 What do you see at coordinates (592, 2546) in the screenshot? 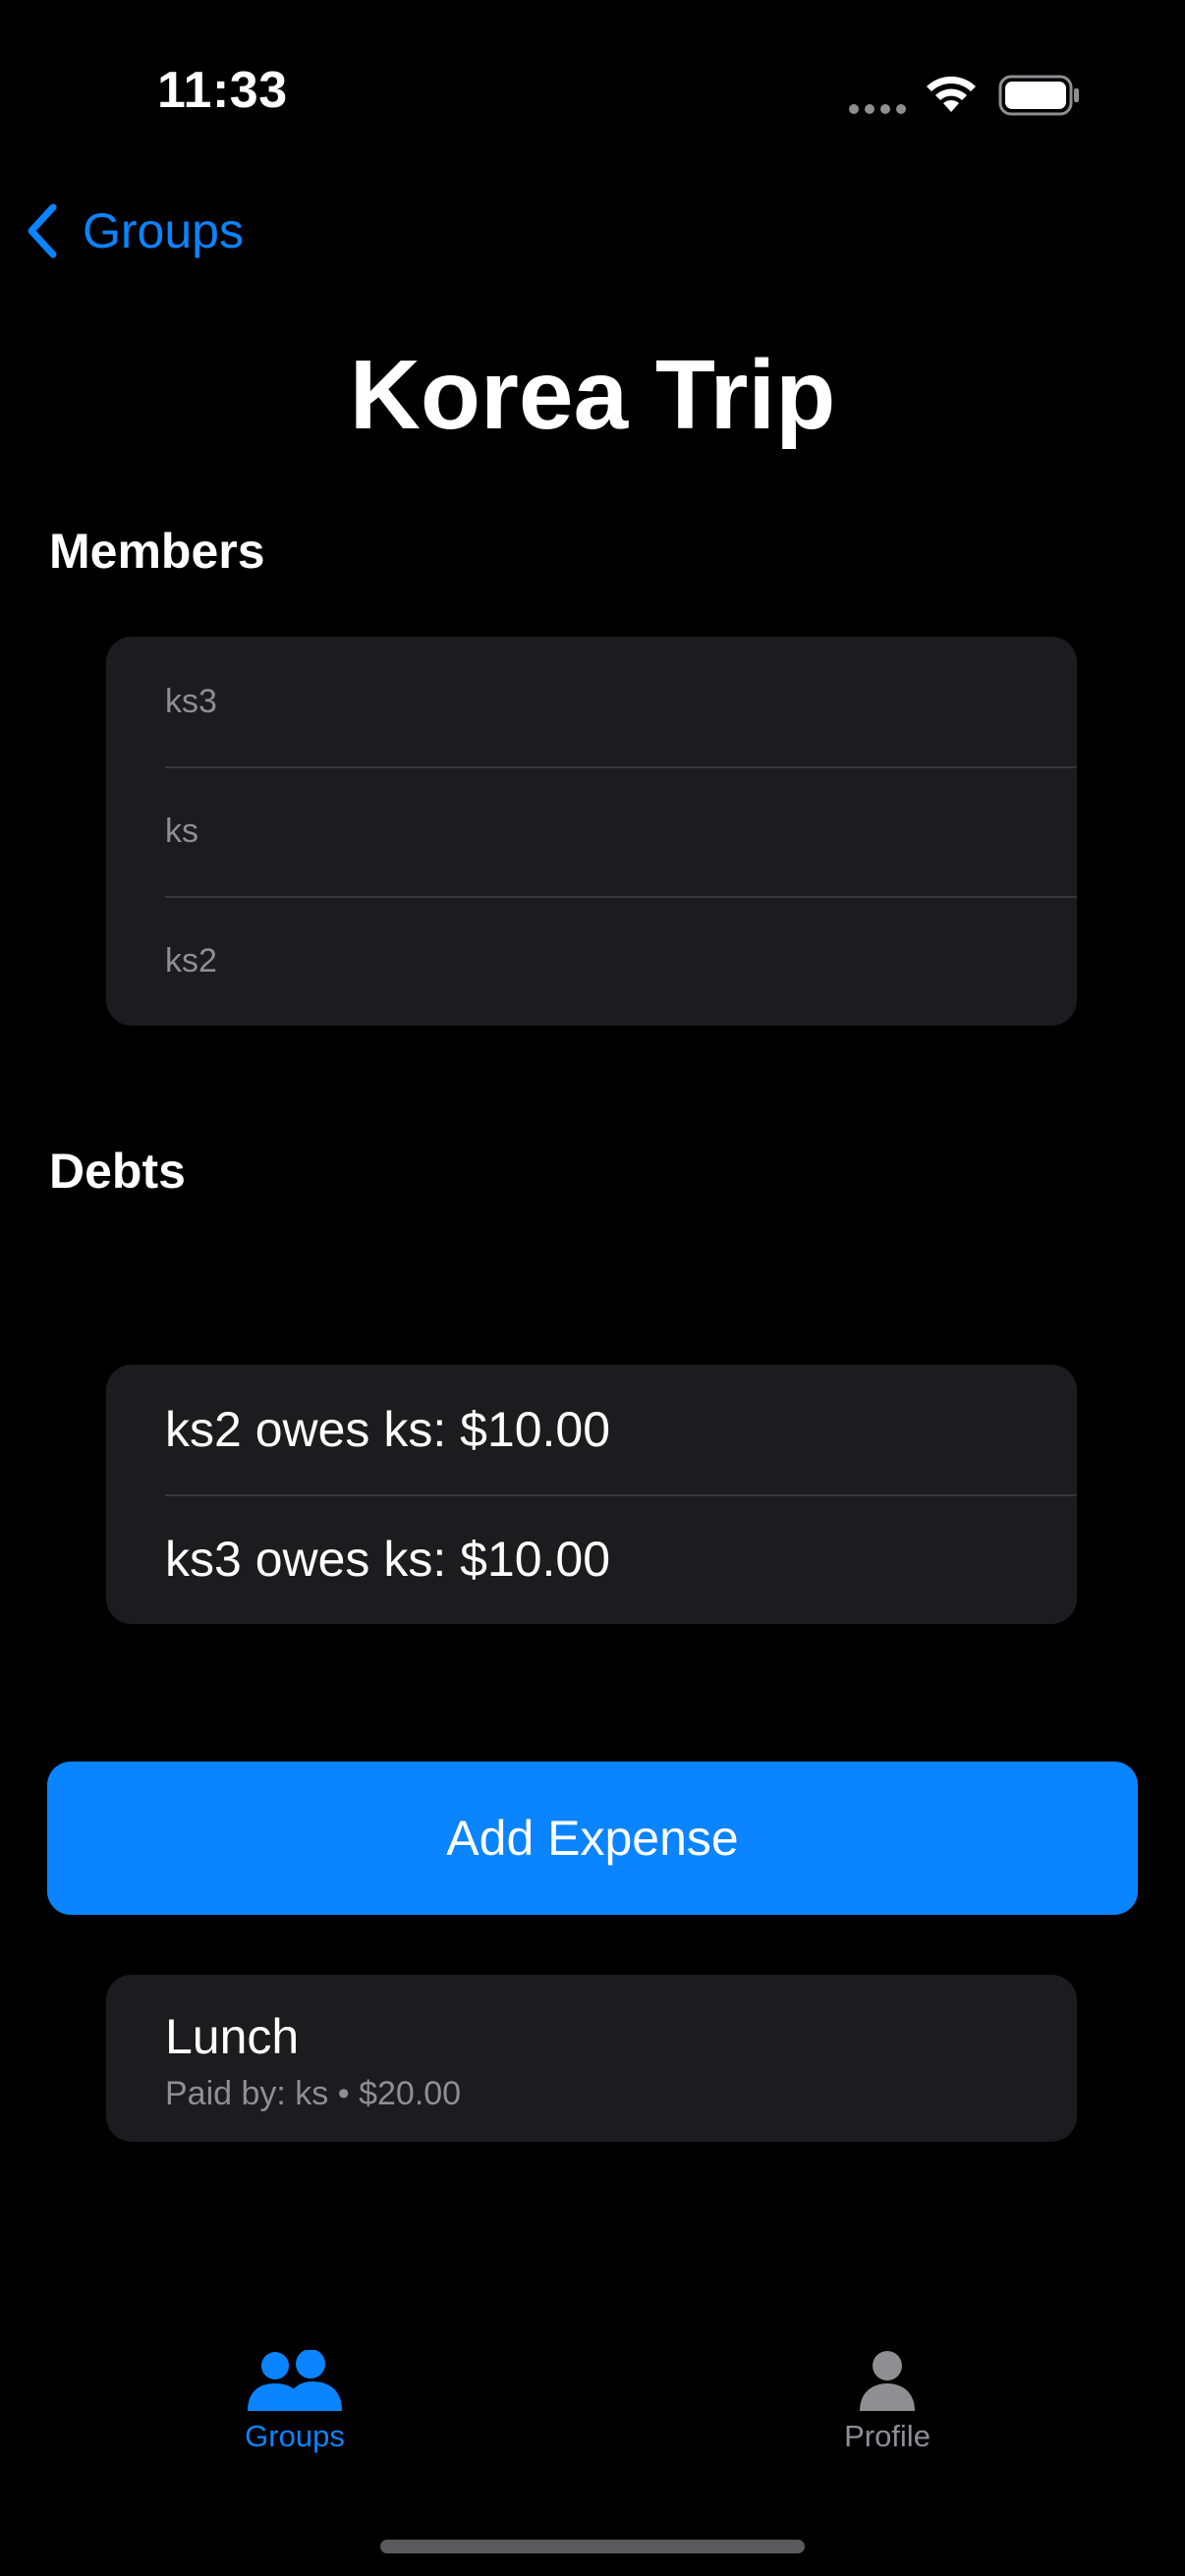
I see `home-indicator` at bounding box center [592, 2546].